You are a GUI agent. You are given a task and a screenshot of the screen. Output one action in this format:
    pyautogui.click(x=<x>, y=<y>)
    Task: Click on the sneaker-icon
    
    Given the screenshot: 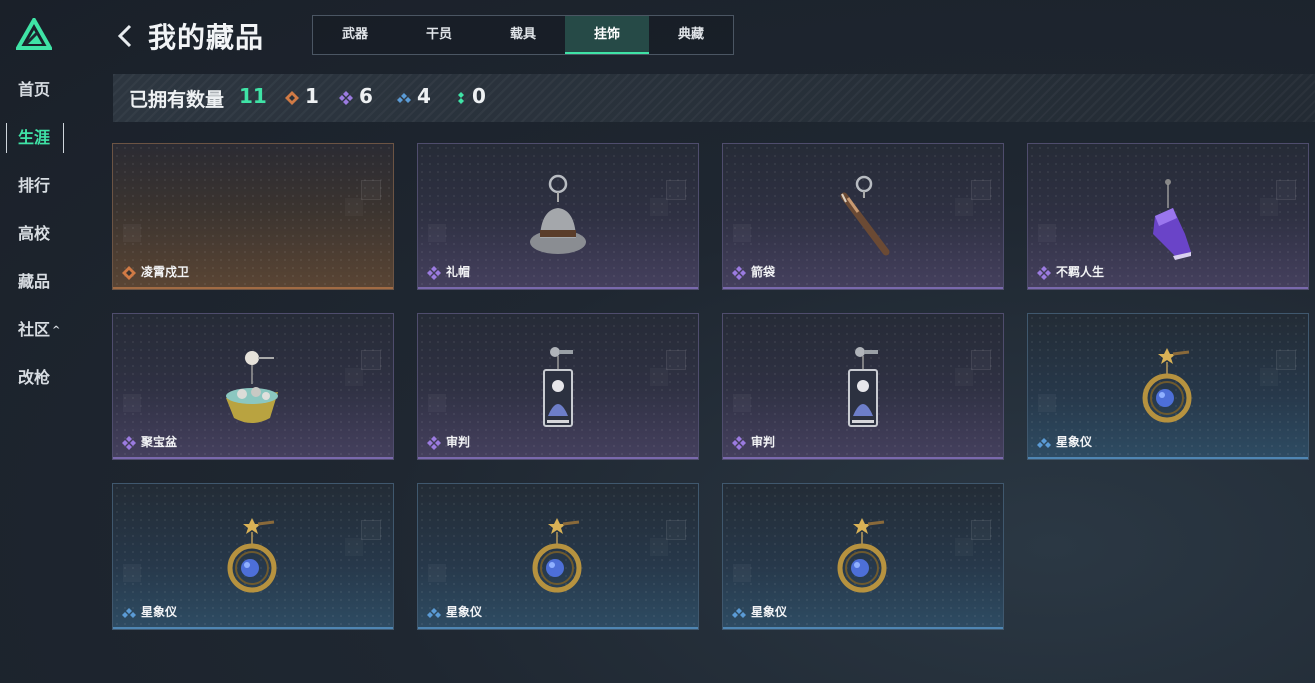 What is the action you would take?
    pyautogui.click(x=1172, y=219)
    